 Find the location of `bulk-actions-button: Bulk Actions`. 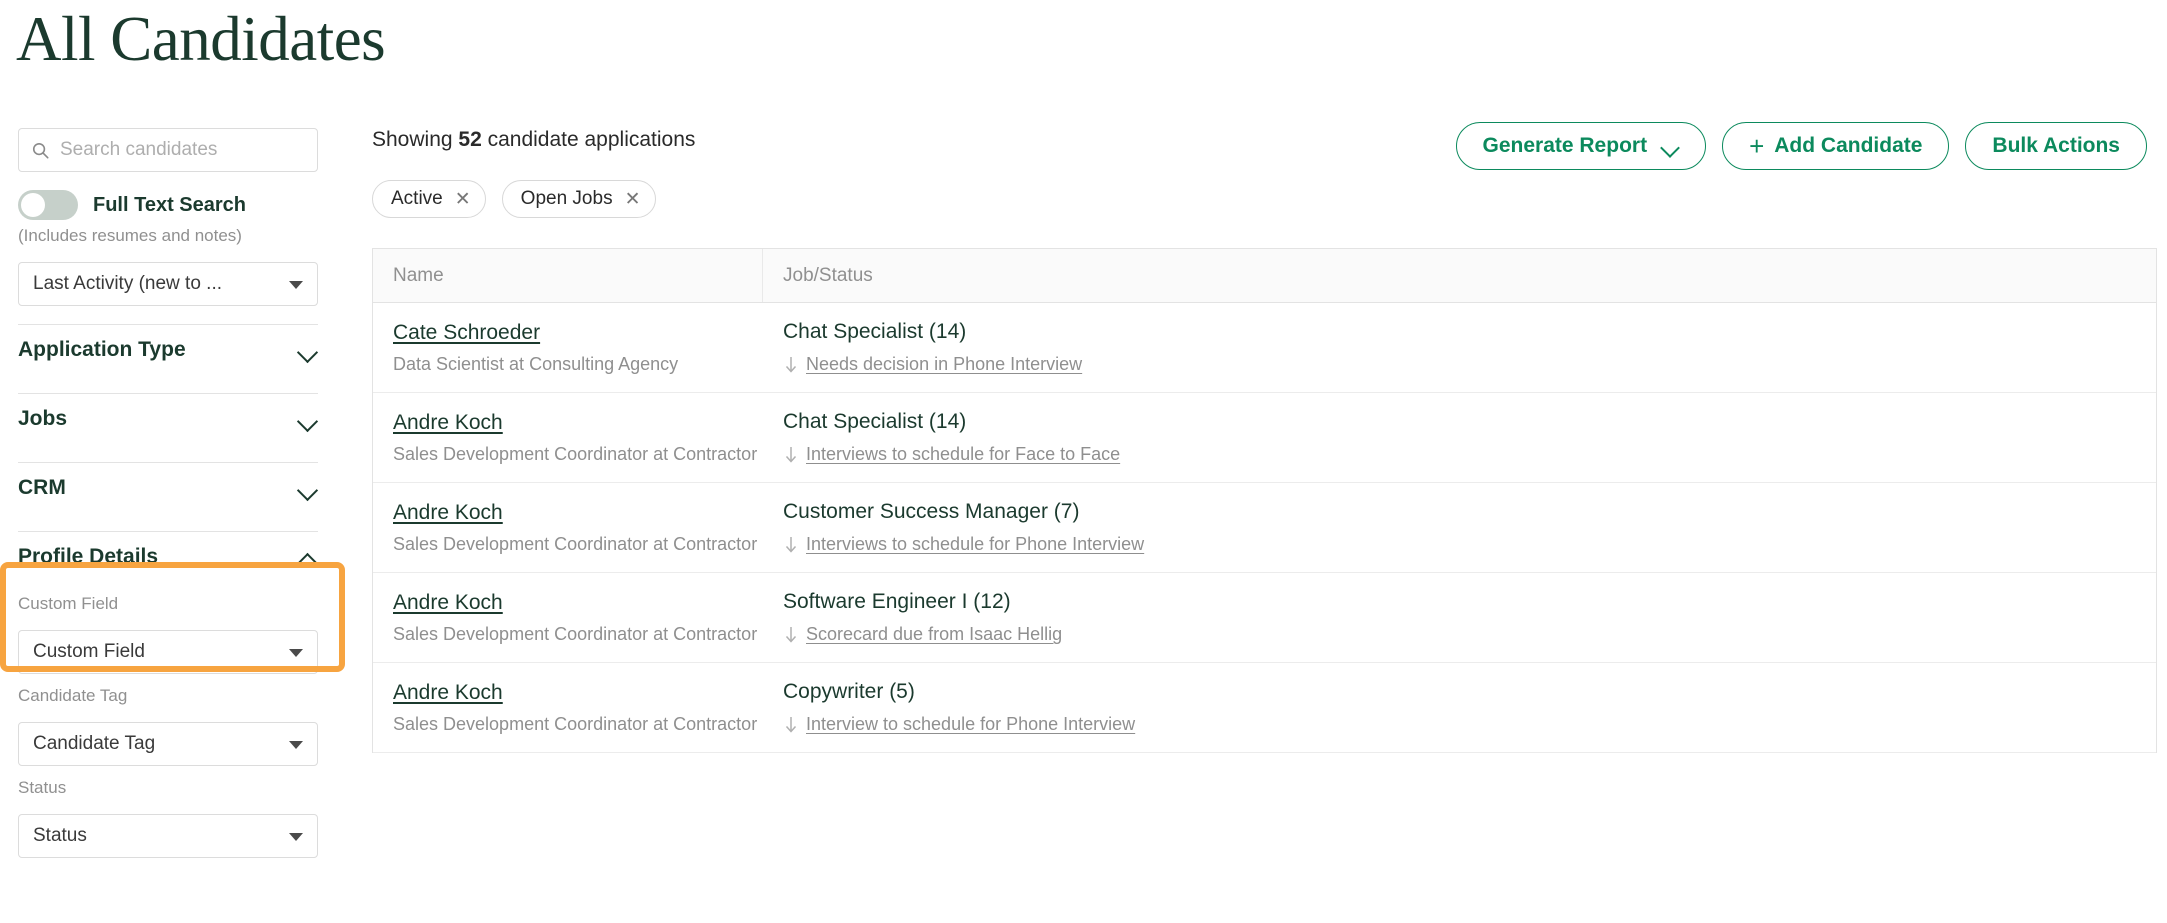

bulk-actions-button: Bulk Actions is located at coordinates (2056, 146).